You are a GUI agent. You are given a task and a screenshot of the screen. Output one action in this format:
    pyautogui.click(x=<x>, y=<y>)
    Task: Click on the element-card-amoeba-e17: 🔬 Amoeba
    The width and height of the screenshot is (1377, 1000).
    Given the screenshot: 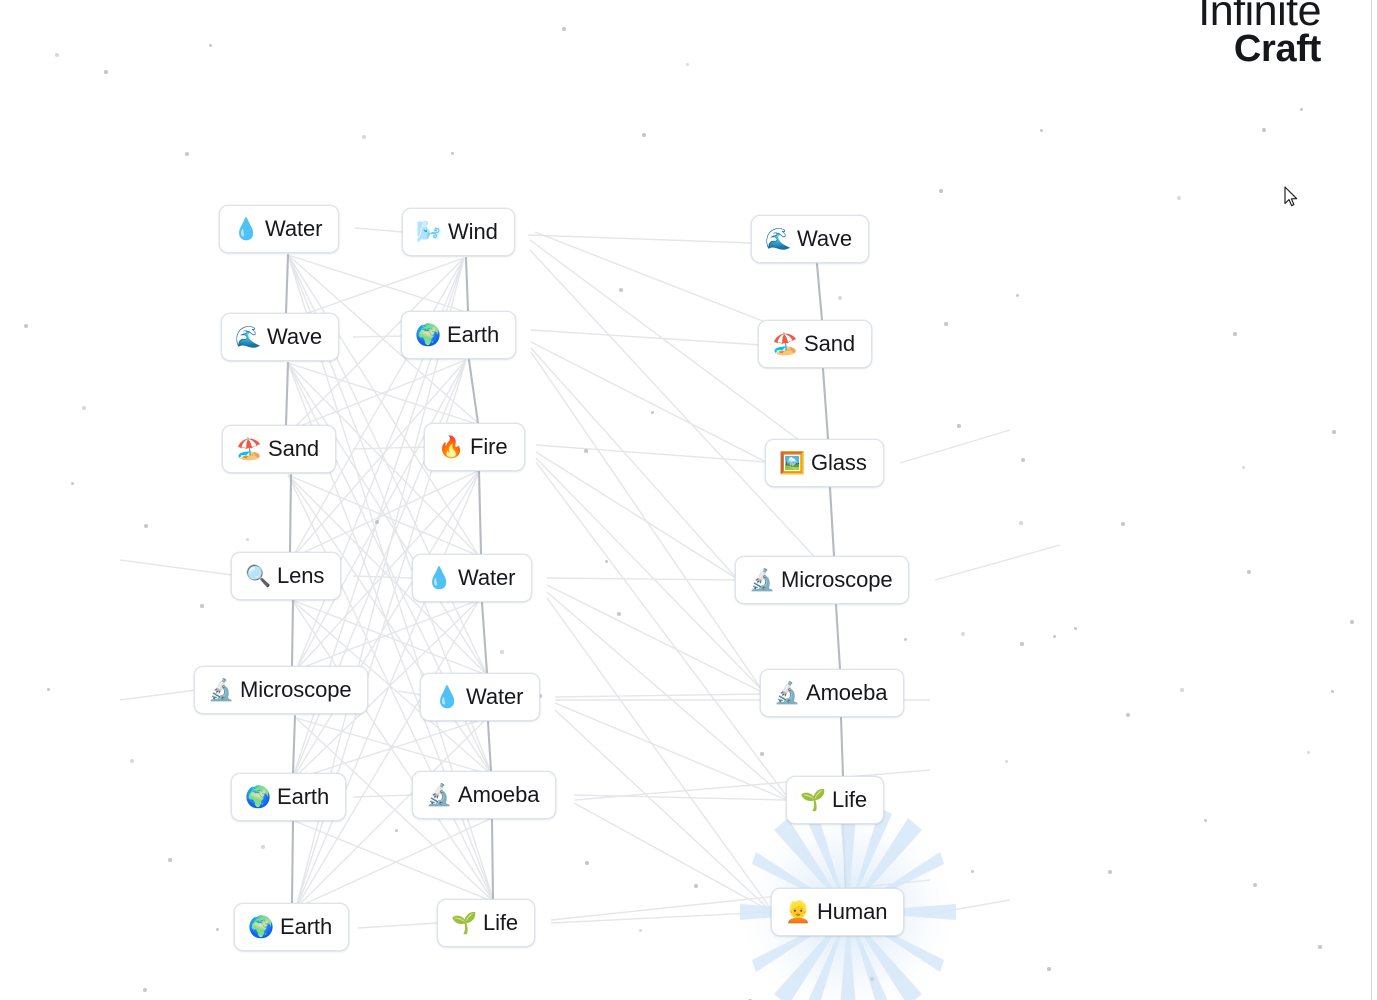 What is the action you would take?
    pyautogui.click(x=484, y=795)
    